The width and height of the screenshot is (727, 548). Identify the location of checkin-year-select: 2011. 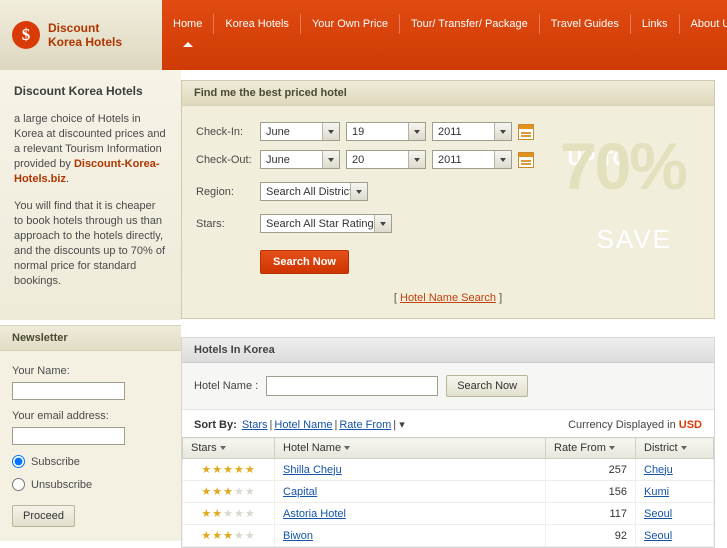
(472, 131).